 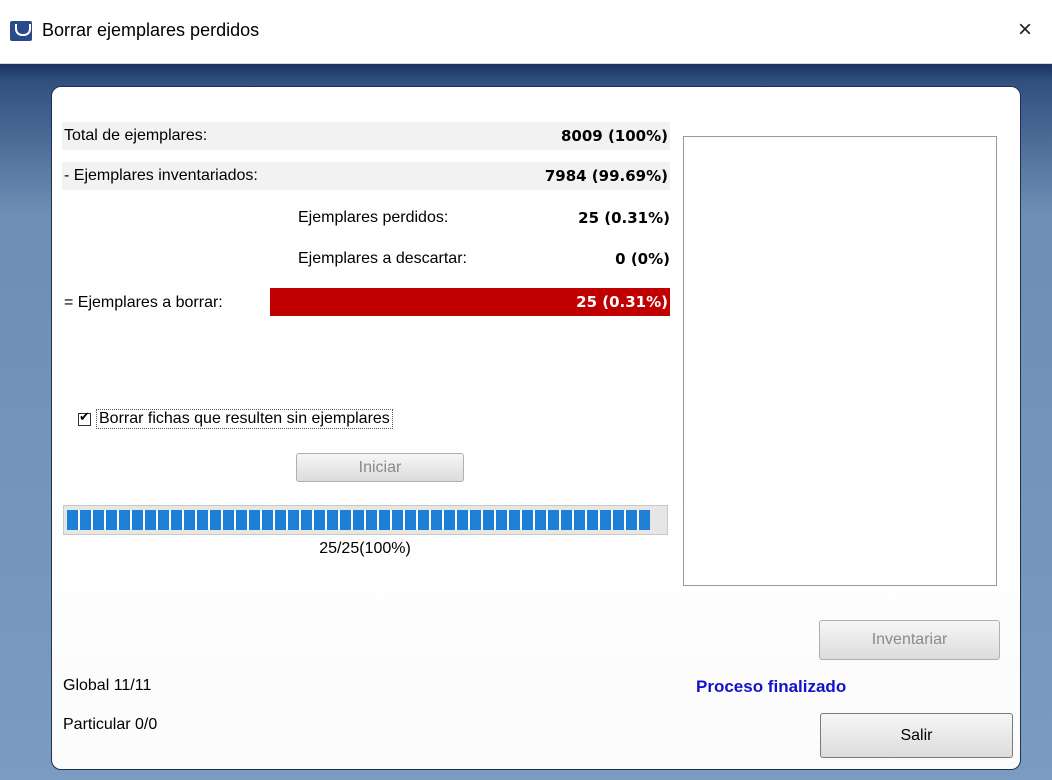 What do you see at coordinates (380, 467) in the screenshot?
I see `start-button: Iniciar` at bounding box center [380, 467].